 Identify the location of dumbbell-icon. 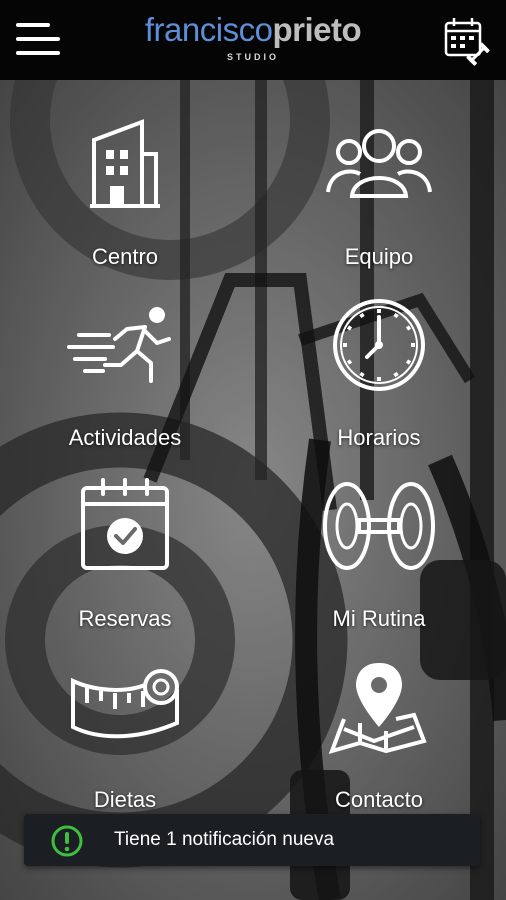
(379, 526).